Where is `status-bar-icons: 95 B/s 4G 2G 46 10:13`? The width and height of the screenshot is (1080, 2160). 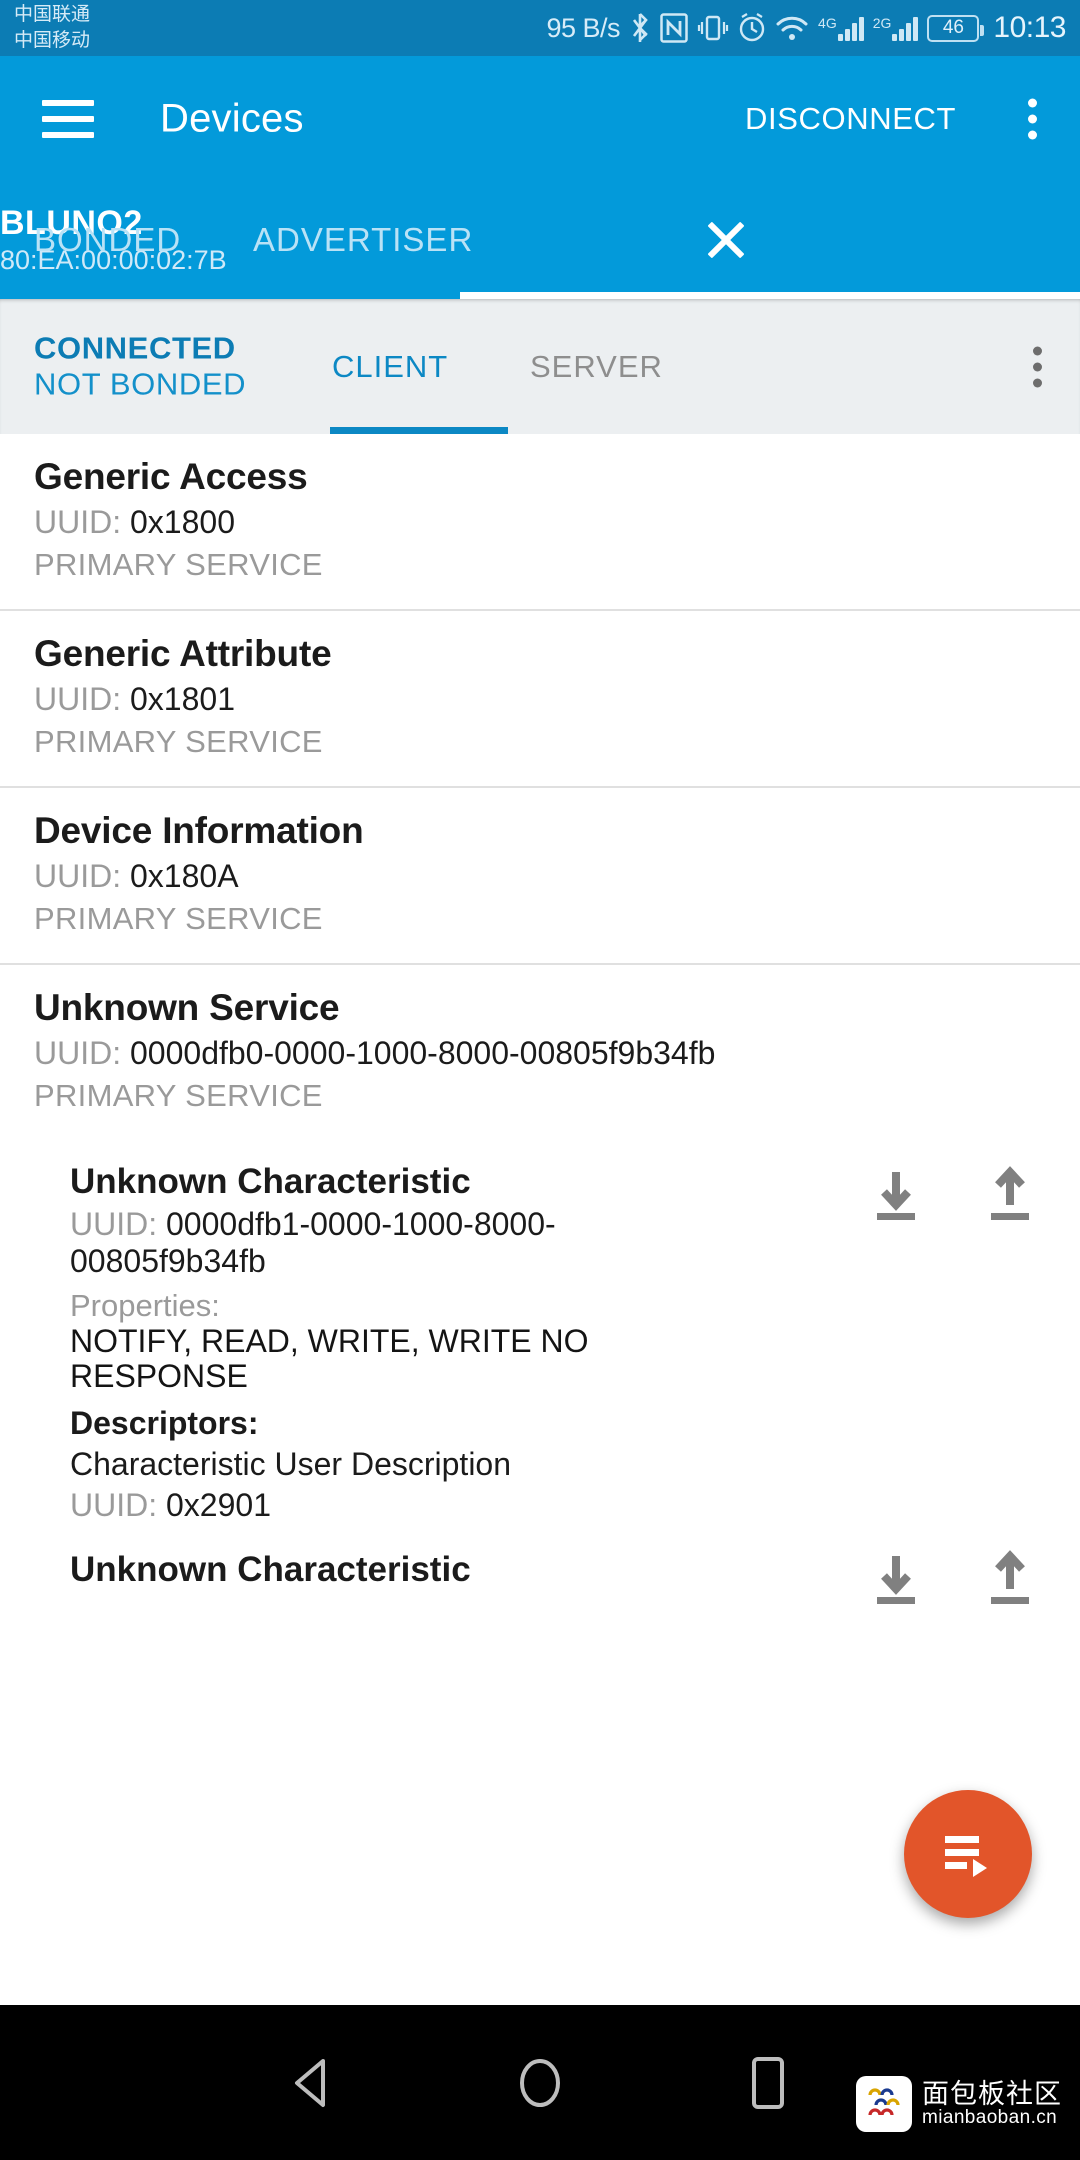
status-bar-icons: 95 B/s 4G 2G 46 10:13 is located at coordinates (807, 28).